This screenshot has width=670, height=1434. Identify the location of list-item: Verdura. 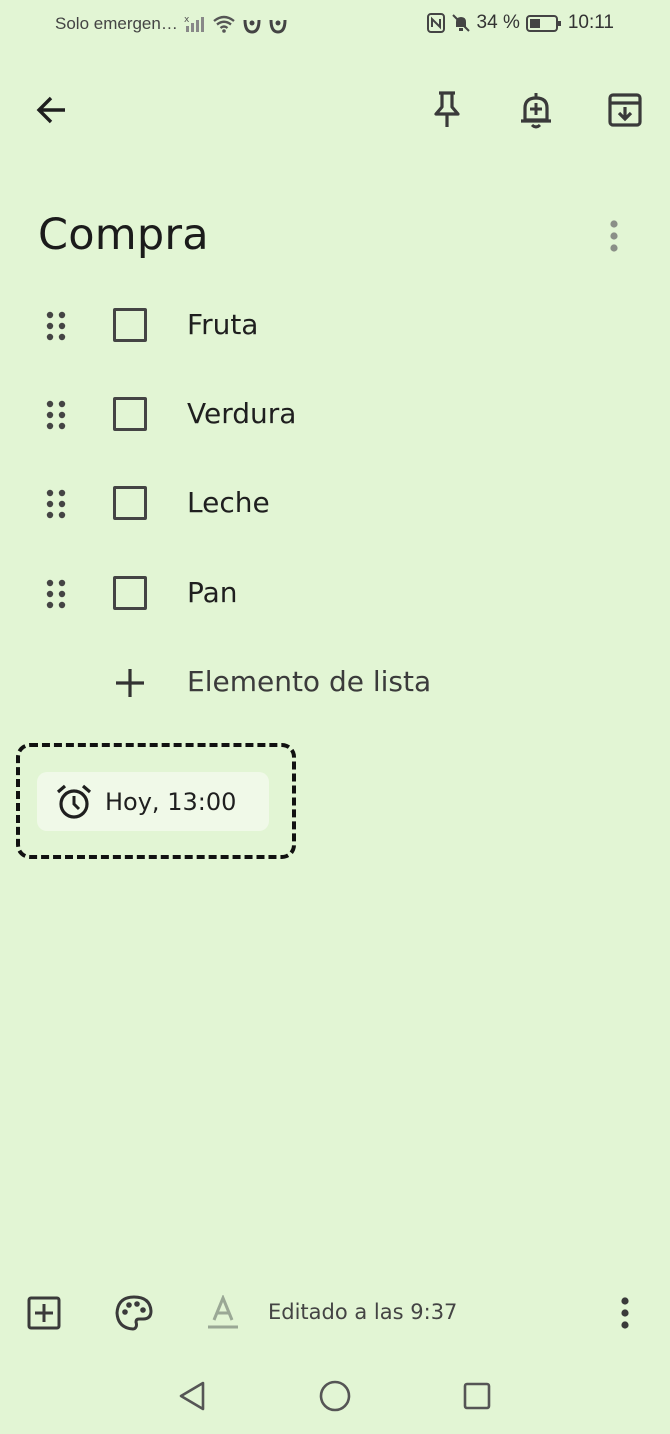
(335, 415).